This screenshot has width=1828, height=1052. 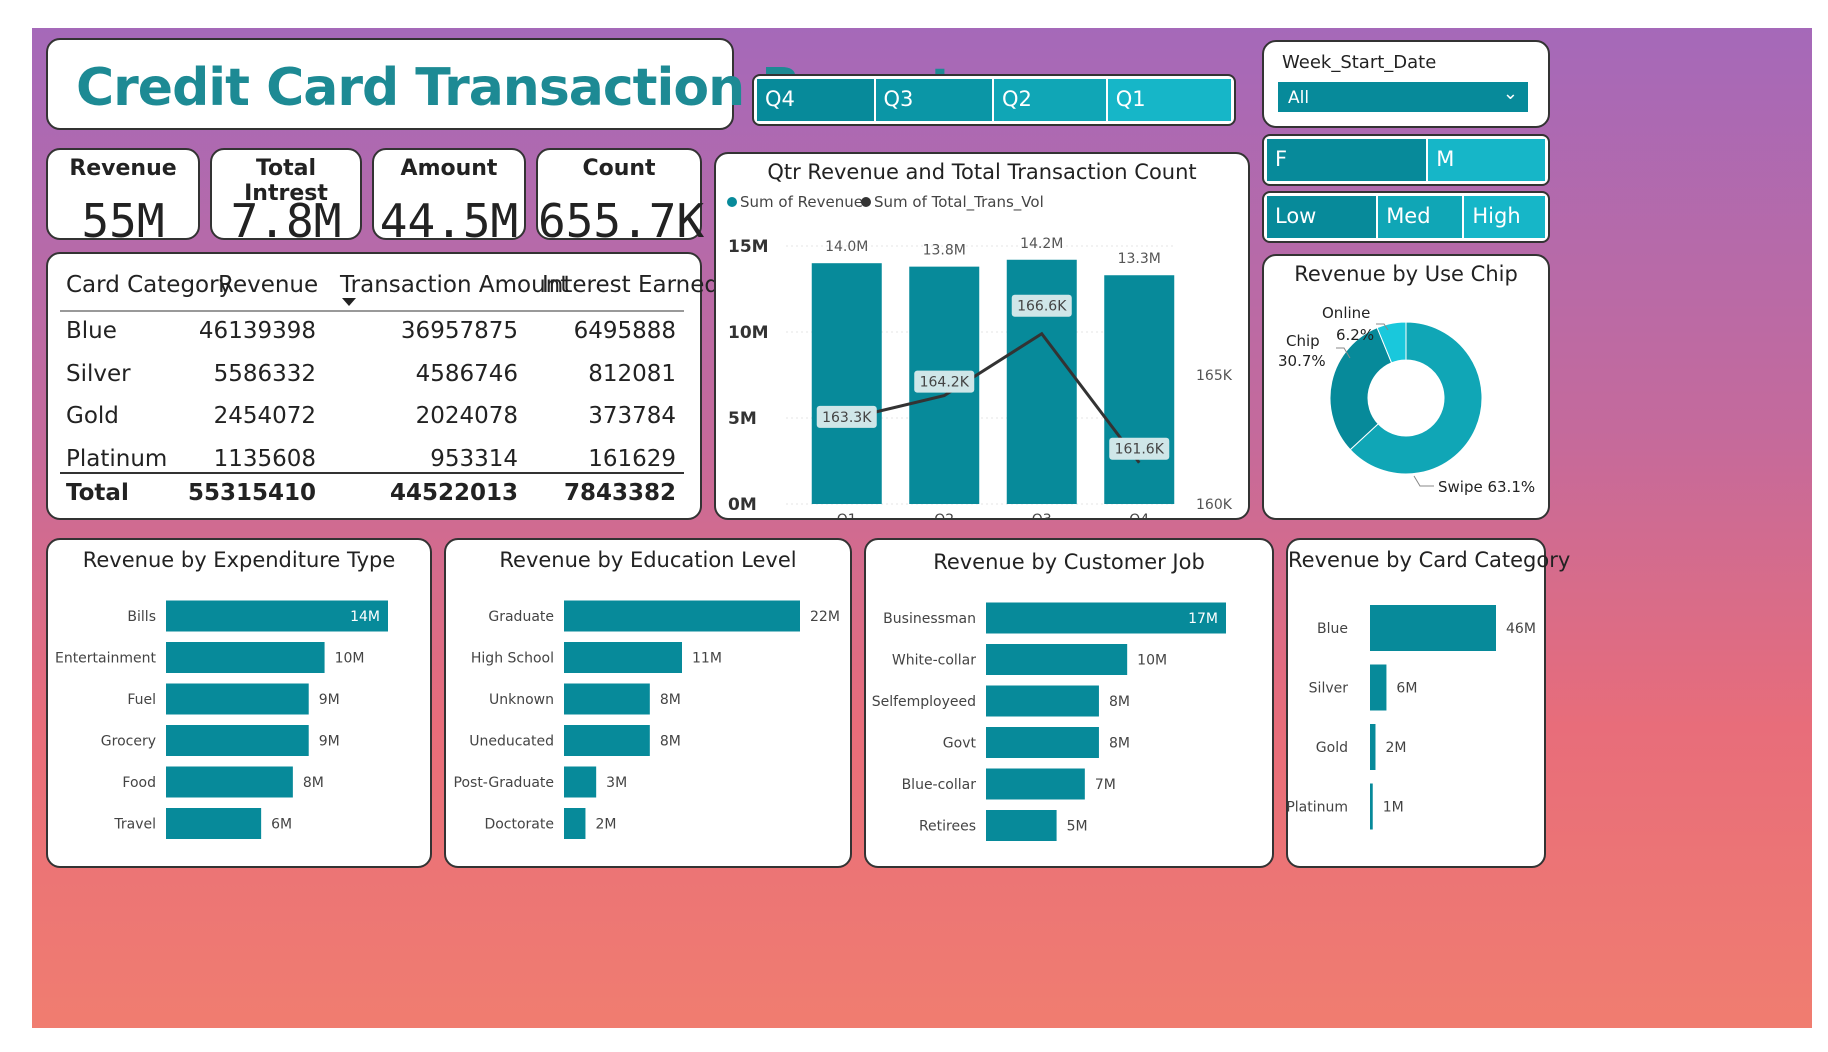 I want to click on kpi-revenue: Revenue 55M, so click(x=123, y=198).